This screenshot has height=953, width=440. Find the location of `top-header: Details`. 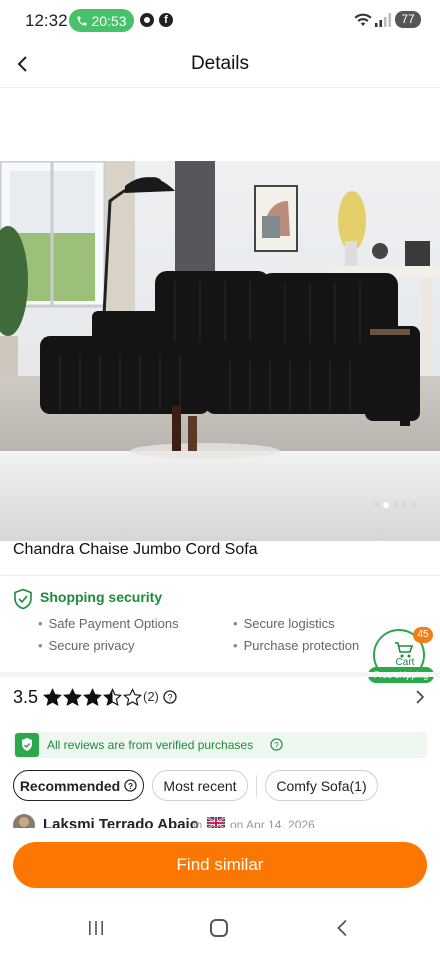

top-header: Details is located at coordinates (220, 64).